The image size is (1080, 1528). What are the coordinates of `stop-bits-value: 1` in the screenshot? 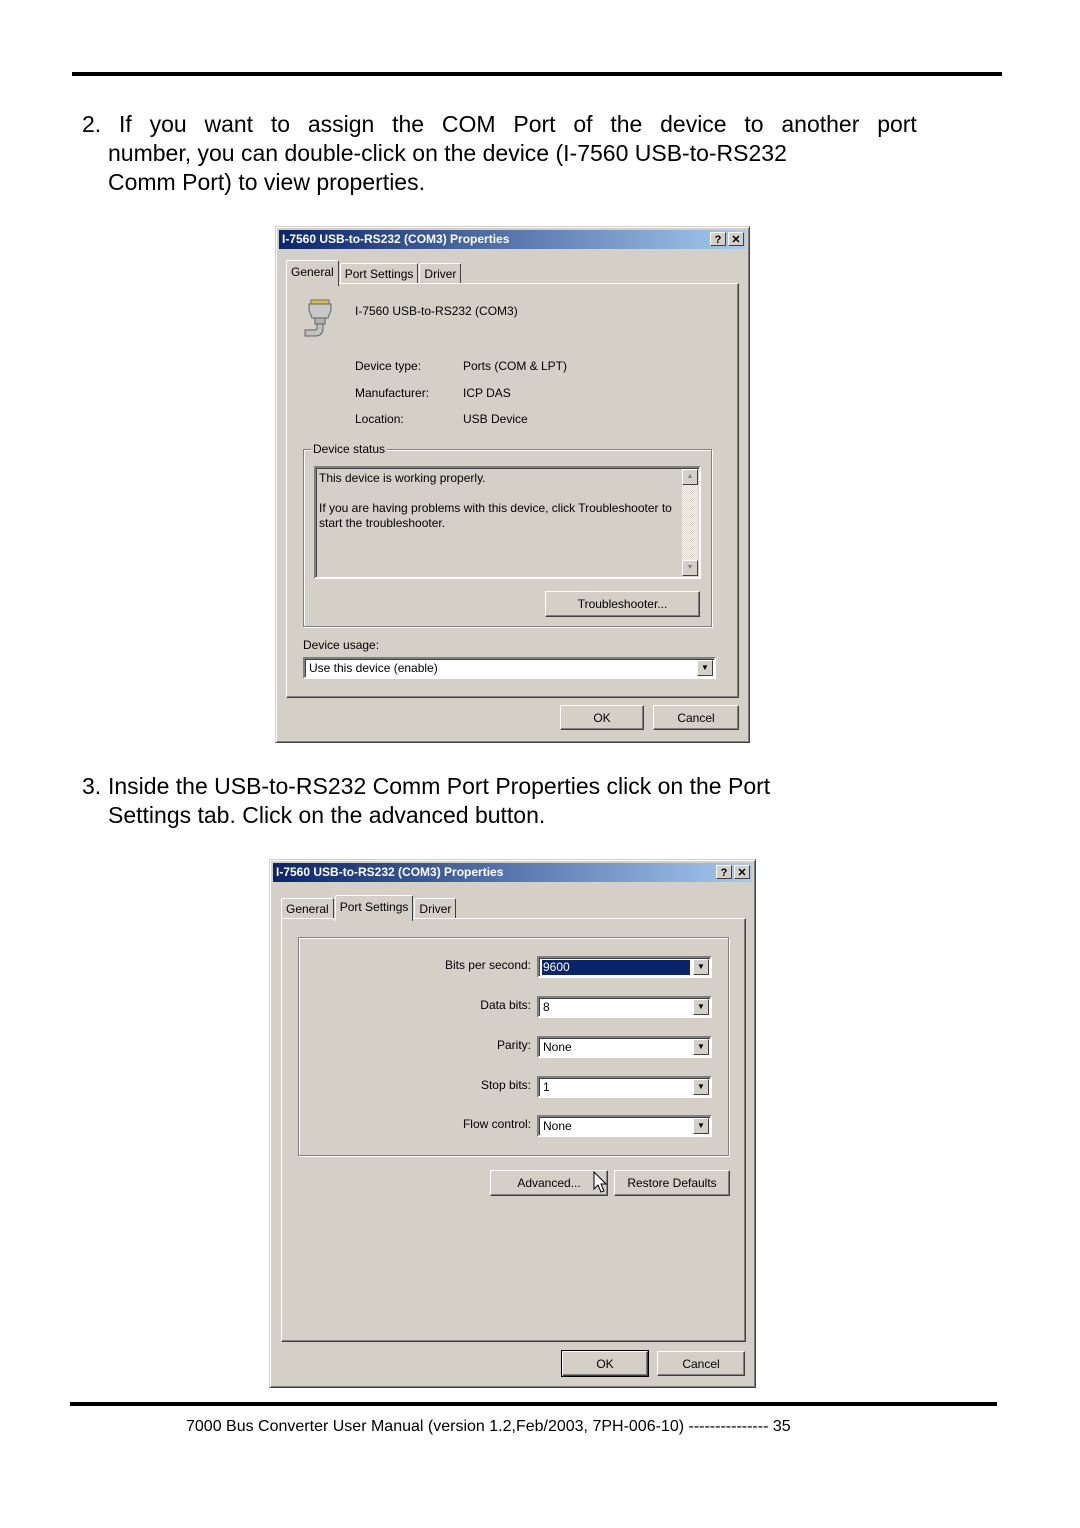 It's located at (546, 1087).